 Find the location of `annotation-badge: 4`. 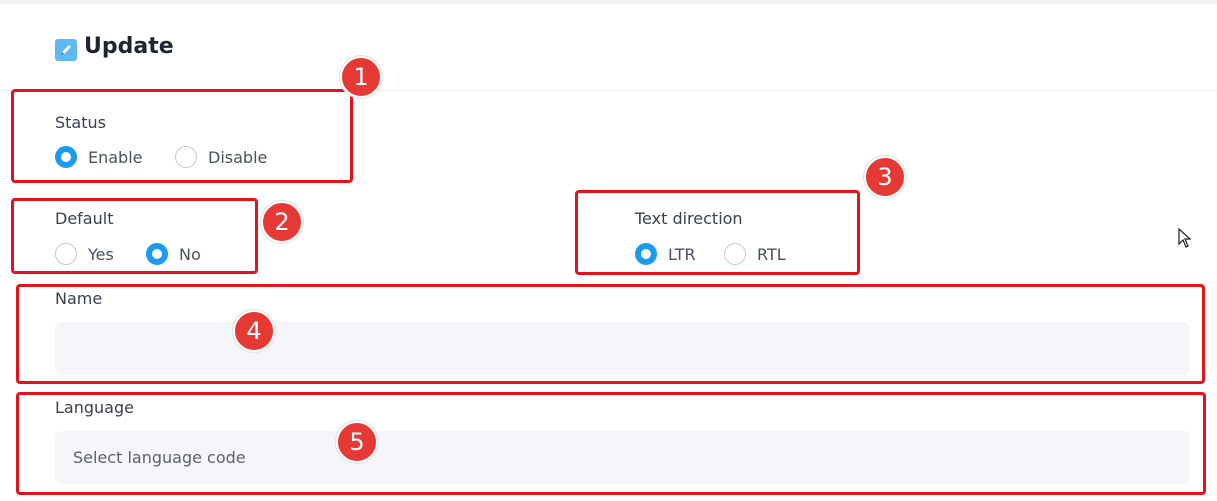

annotation-badge: 4 is located at coordinates (254, 331).